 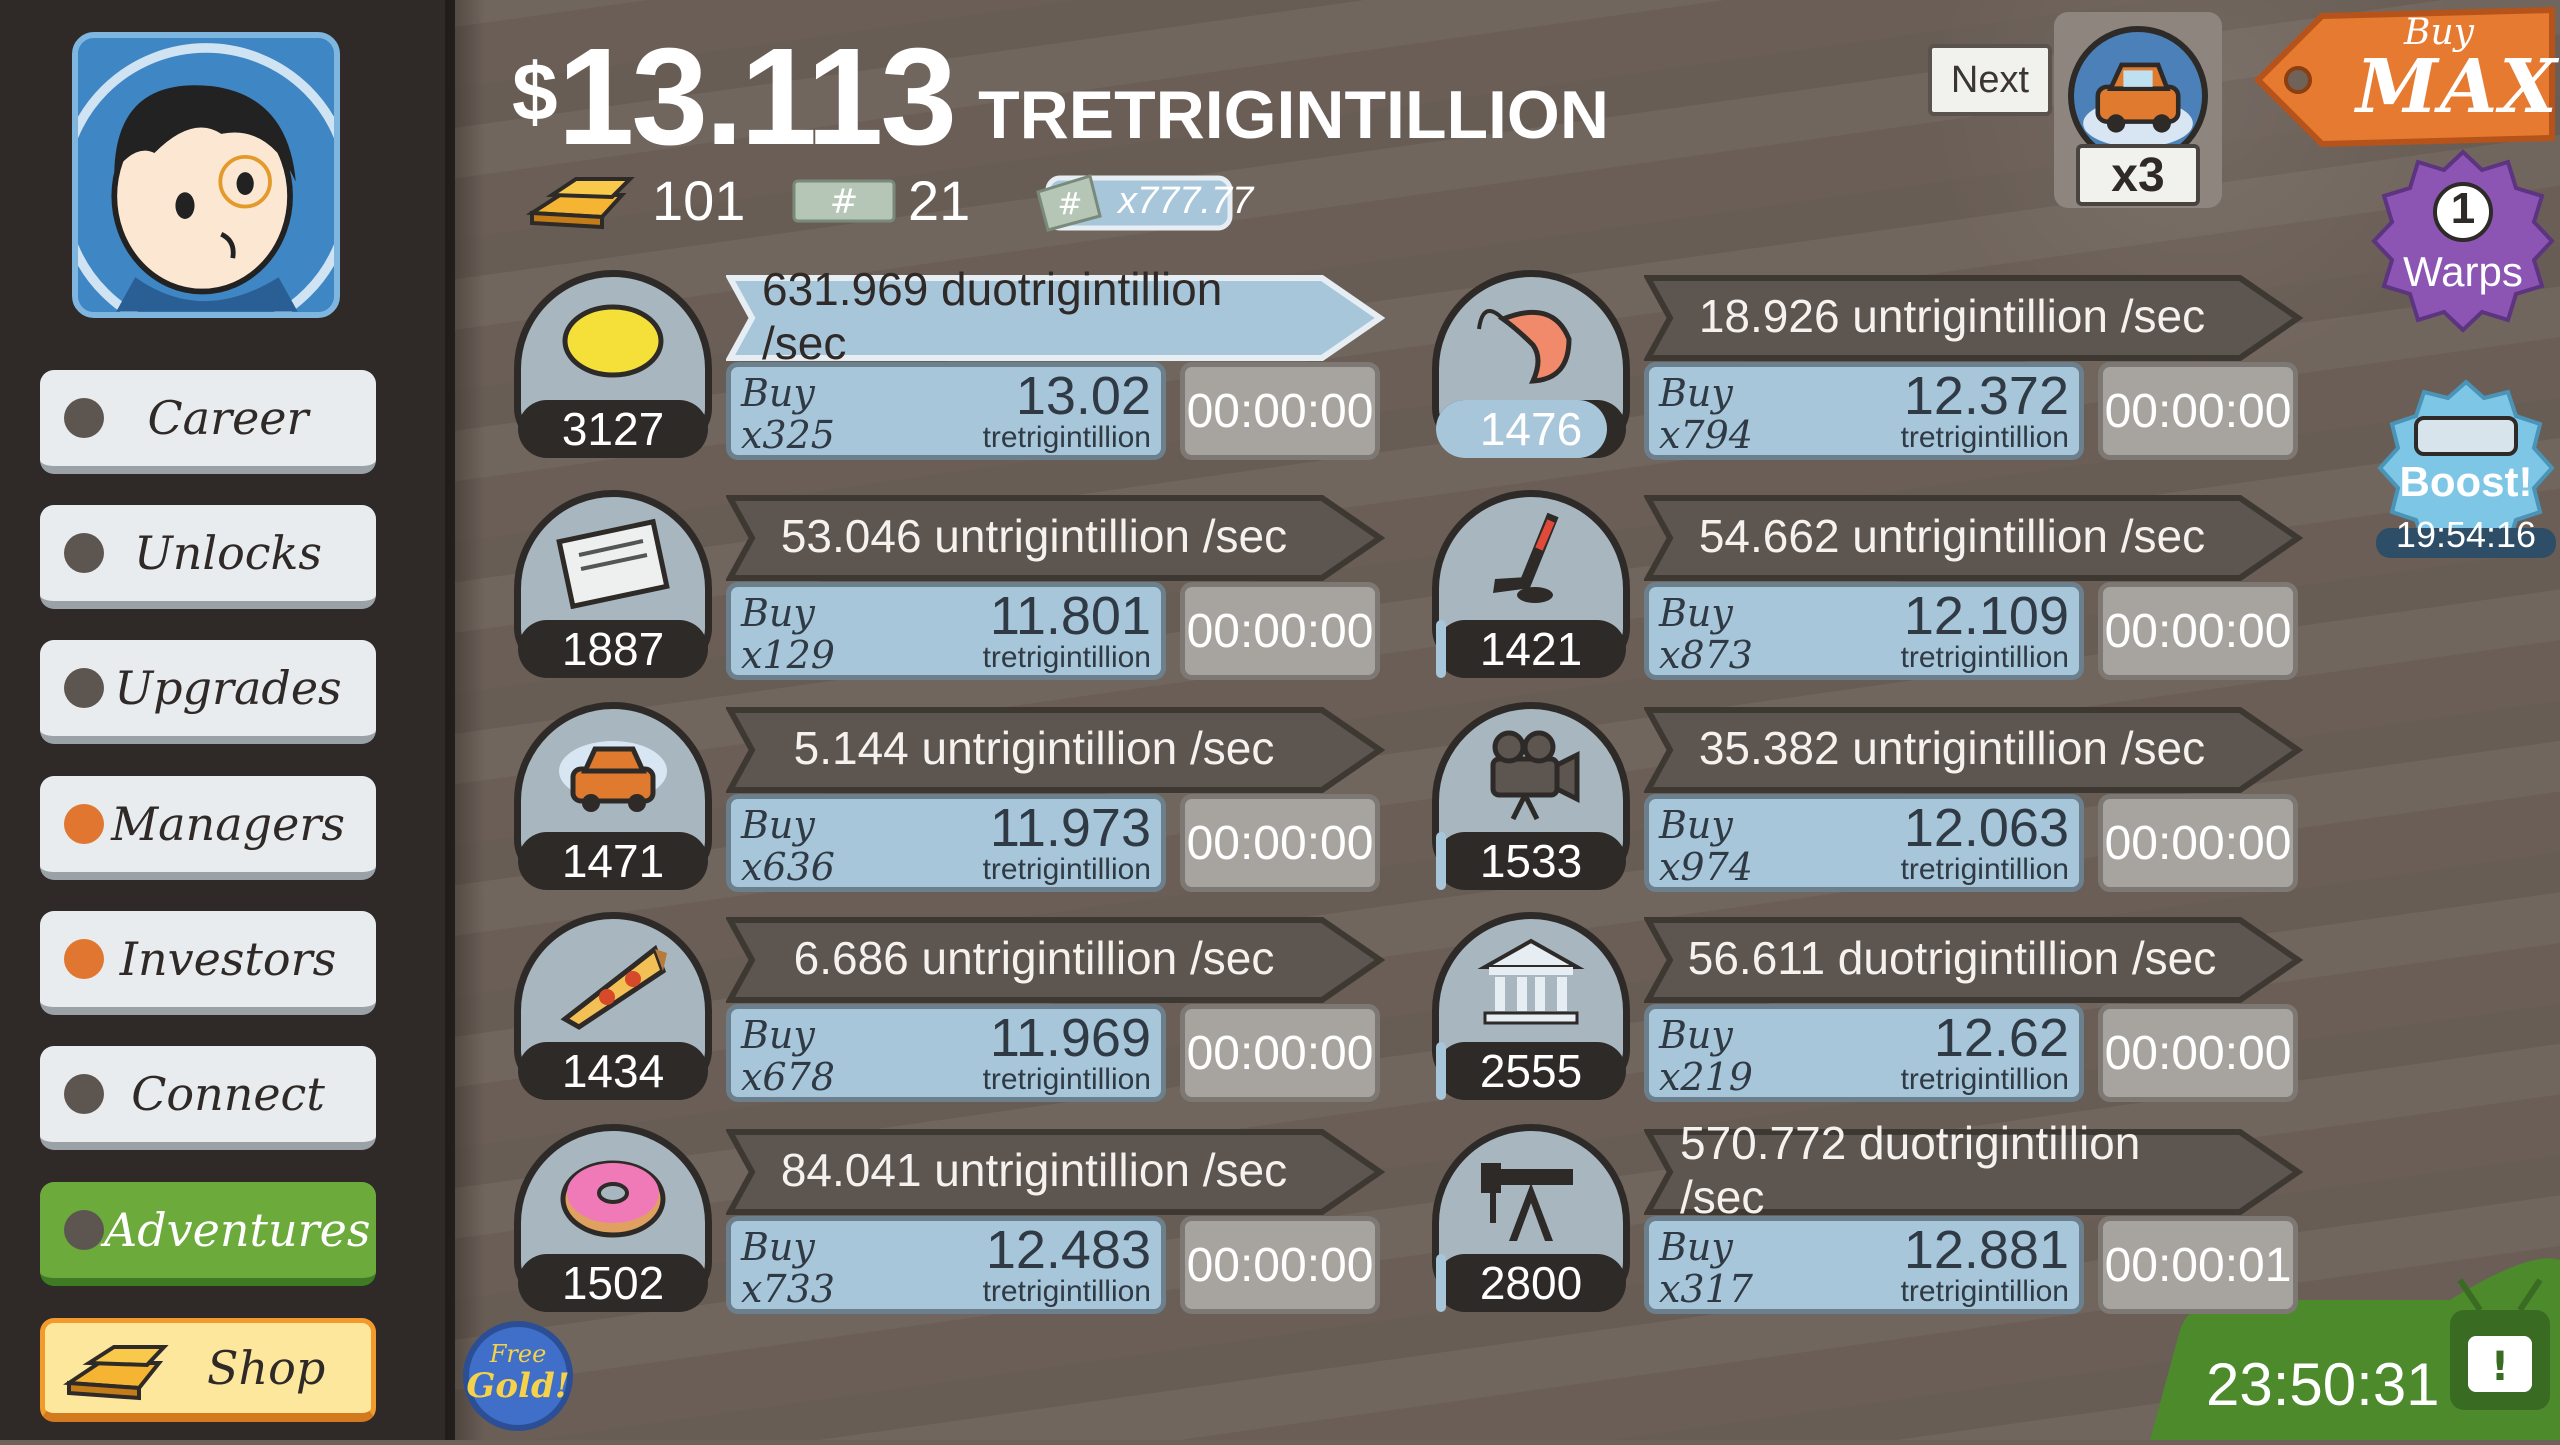 What do you see at coordinates (228, 959) in the screenshot?
I see `investors-label: Investors` at bounding box center [228, 959].